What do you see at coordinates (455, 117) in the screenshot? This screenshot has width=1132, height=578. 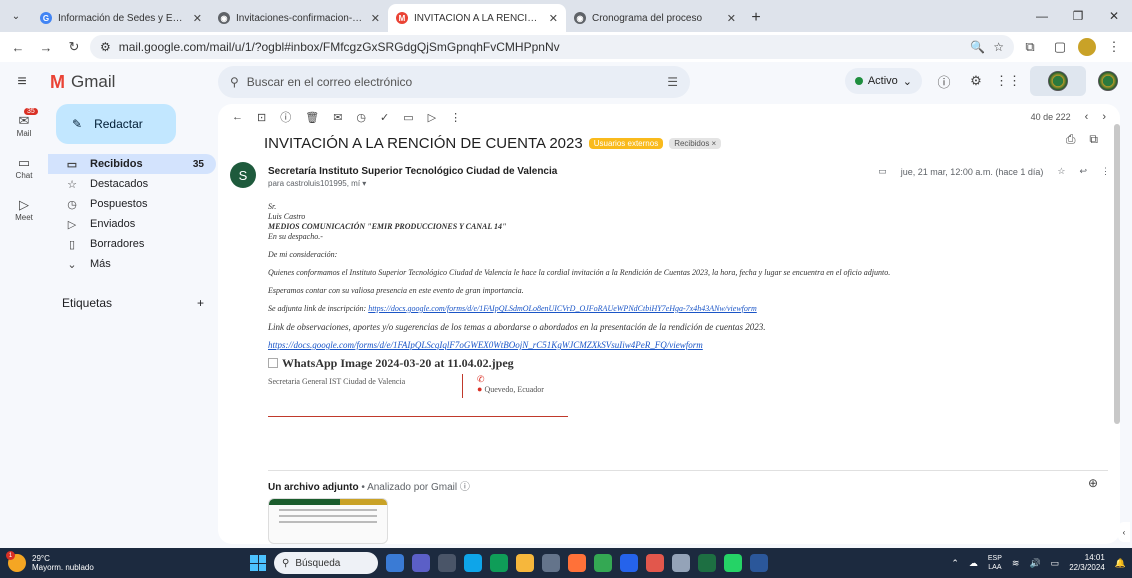 I see `more-options-icon: ⋮` at bounding box center [455, 117].